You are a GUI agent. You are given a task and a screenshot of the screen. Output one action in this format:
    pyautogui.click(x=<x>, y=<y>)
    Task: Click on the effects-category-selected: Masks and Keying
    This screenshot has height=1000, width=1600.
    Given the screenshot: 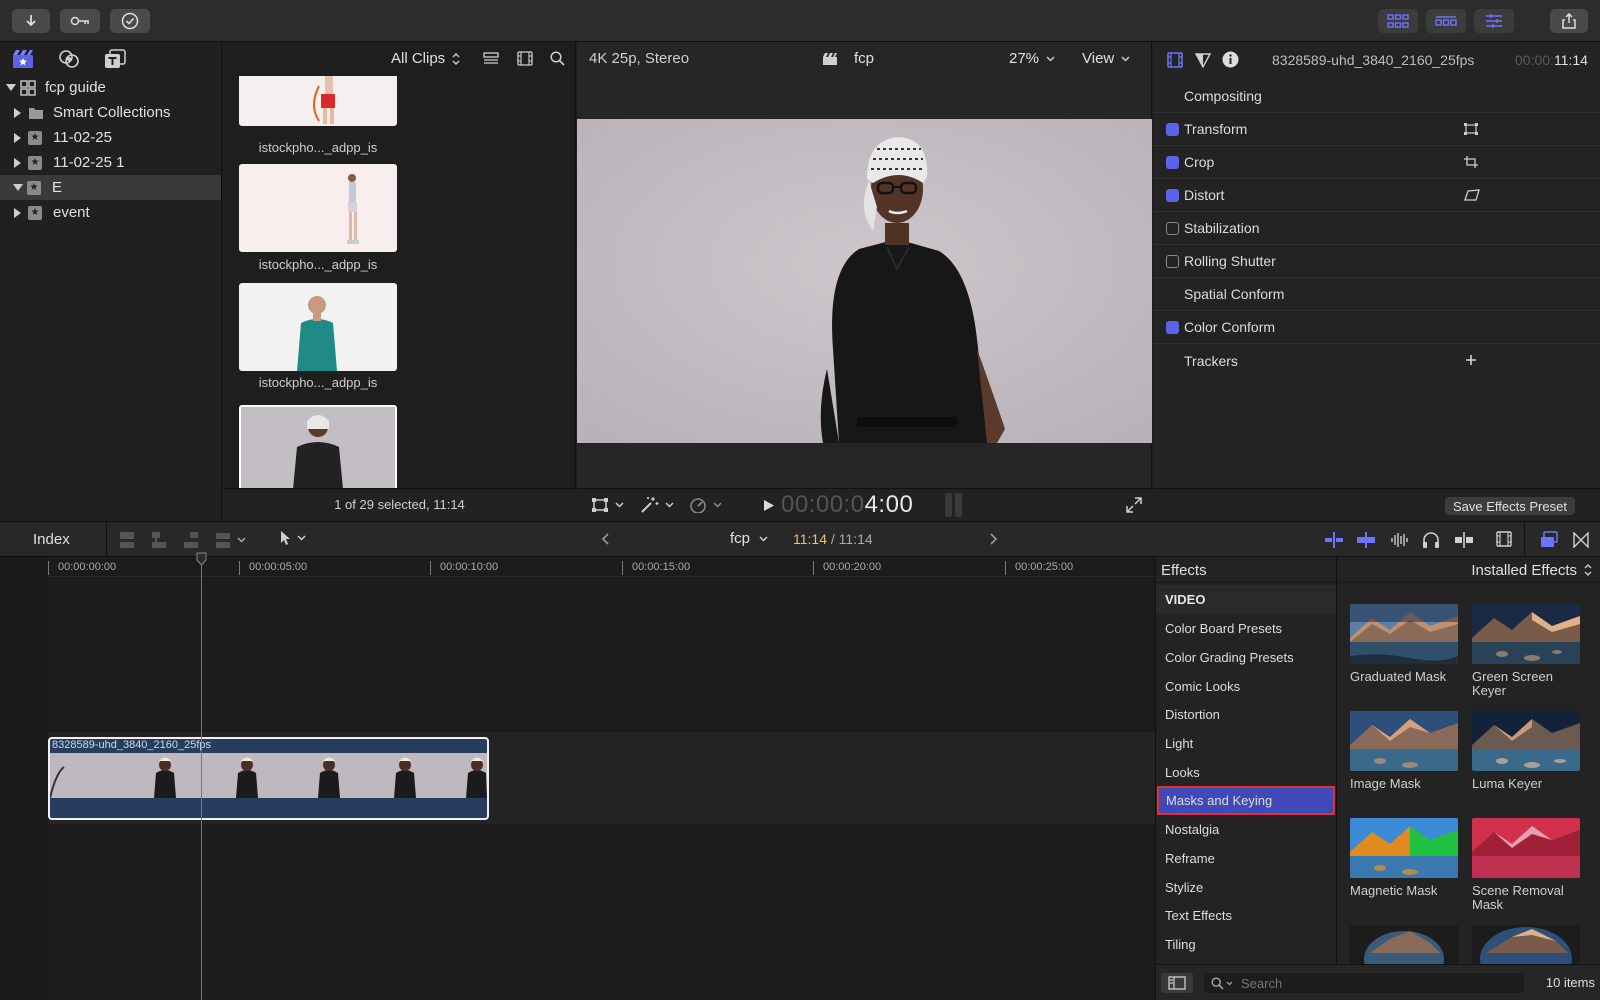 What is the action you would take?
    pyautogui.click(x=1246, y=800)
    